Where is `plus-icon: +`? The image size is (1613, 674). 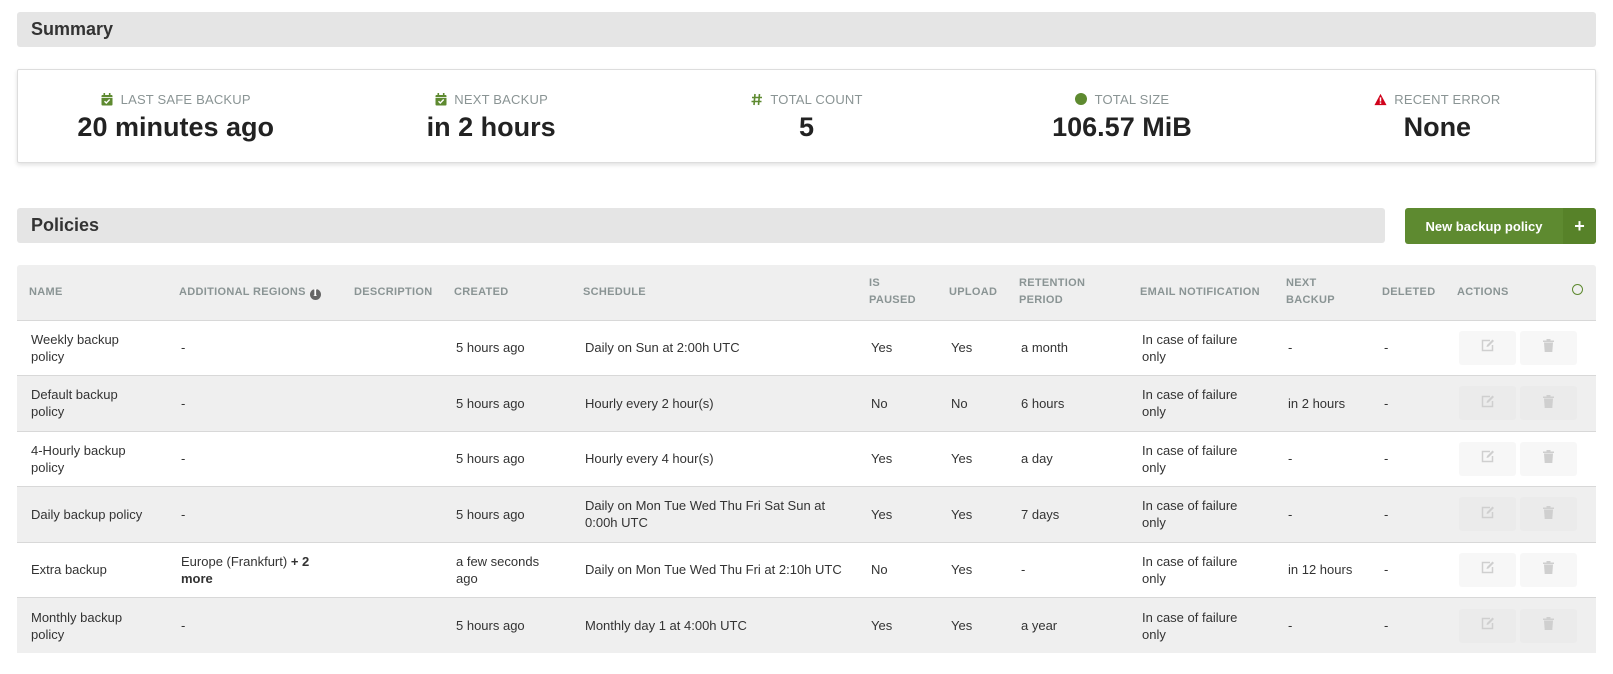 plus-icon: + is located at coordinates (1579, 226).